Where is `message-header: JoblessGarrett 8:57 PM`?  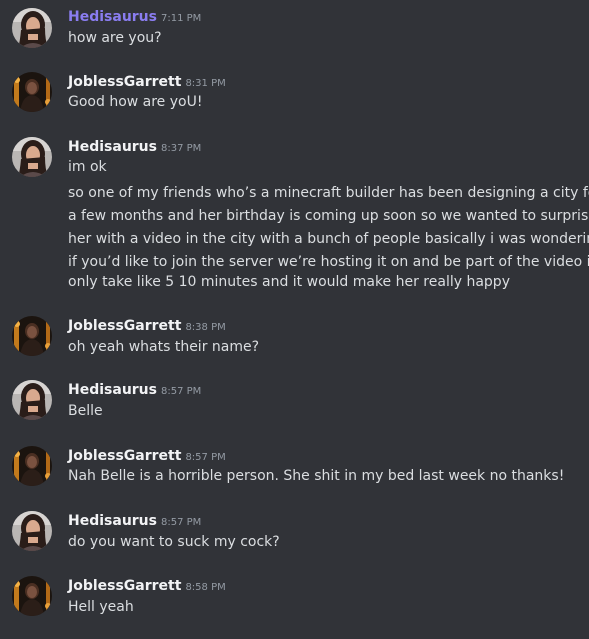 message-header: JoblessGarrett 8:57 PM is located at coordinates (147, 456).